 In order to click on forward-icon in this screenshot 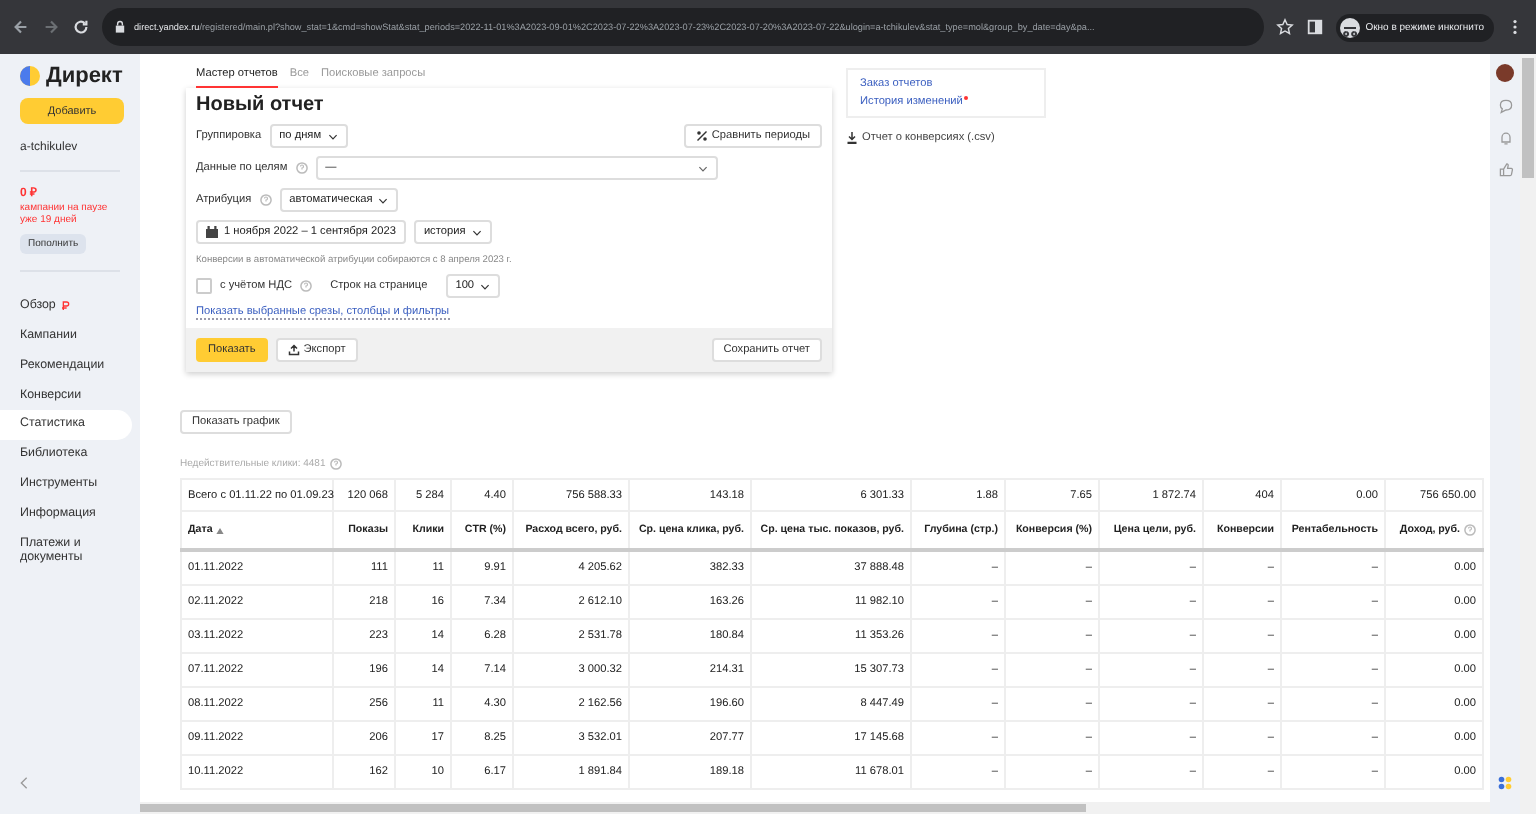, I will do `click(51, 27)`.